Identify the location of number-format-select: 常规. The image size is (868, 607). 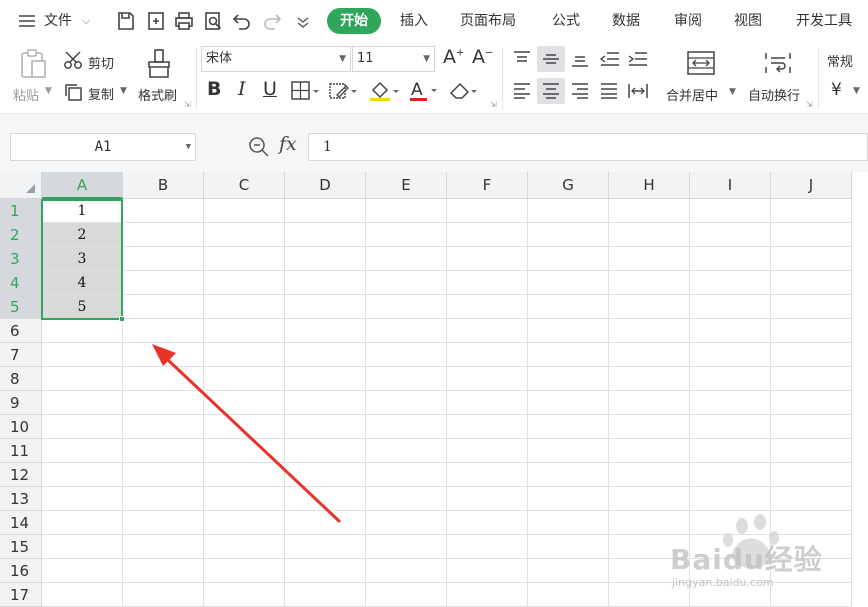
(840, 60).